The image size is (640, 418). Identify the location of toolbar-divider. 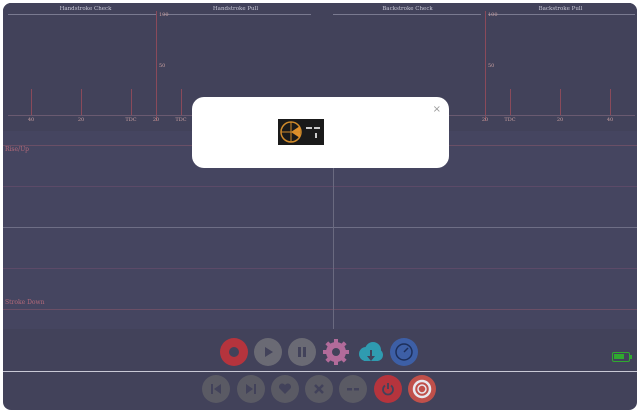
(320, 371).